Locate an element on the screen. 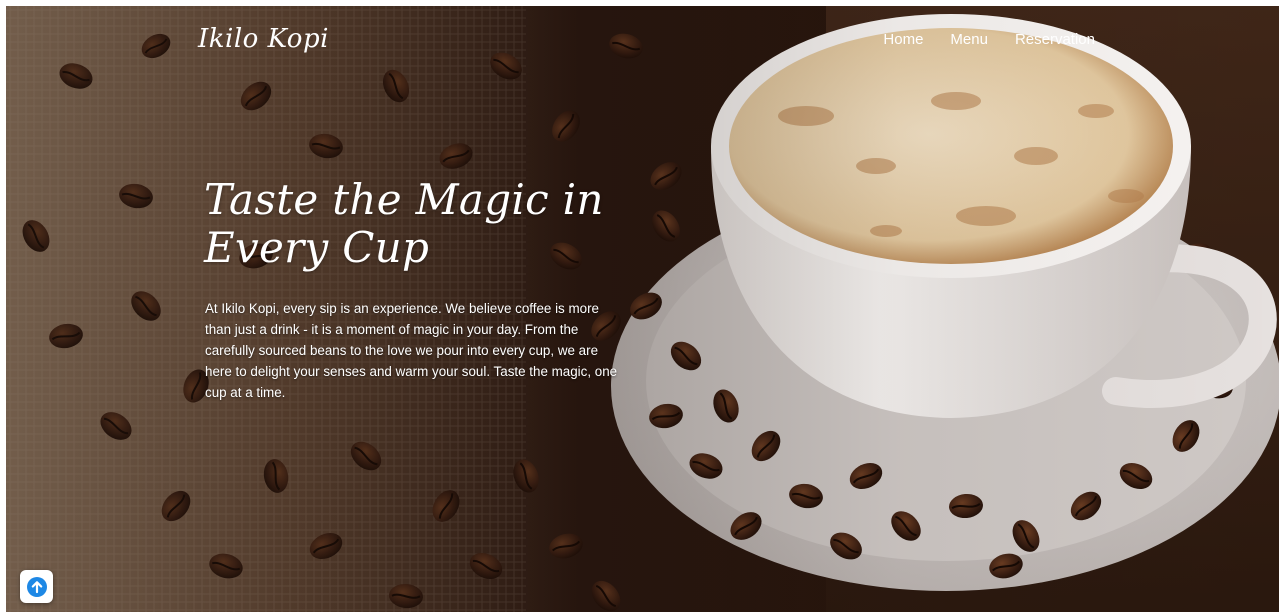  main-nav: Home Menu Reservation is located at coordinates (989, 39).